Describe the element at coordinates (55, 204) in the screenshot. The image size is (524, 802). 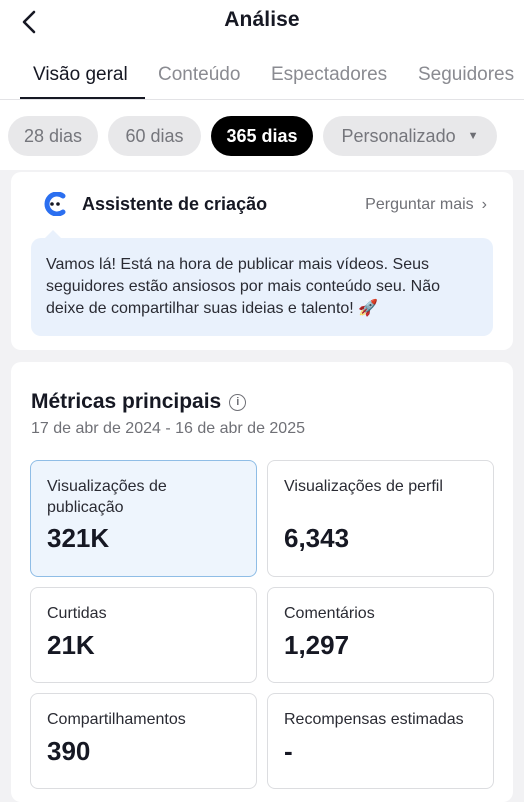
I see `assistant-logo-icon` at that location.